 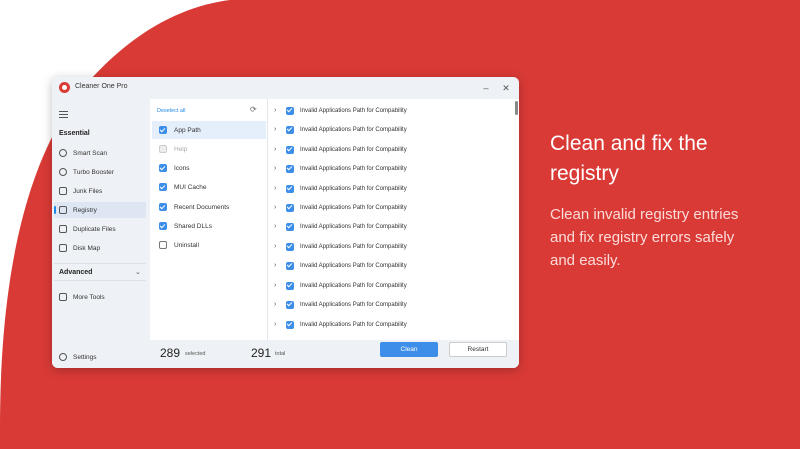 I want to click on category-app-path: App Path, so click(x=209, y=130).